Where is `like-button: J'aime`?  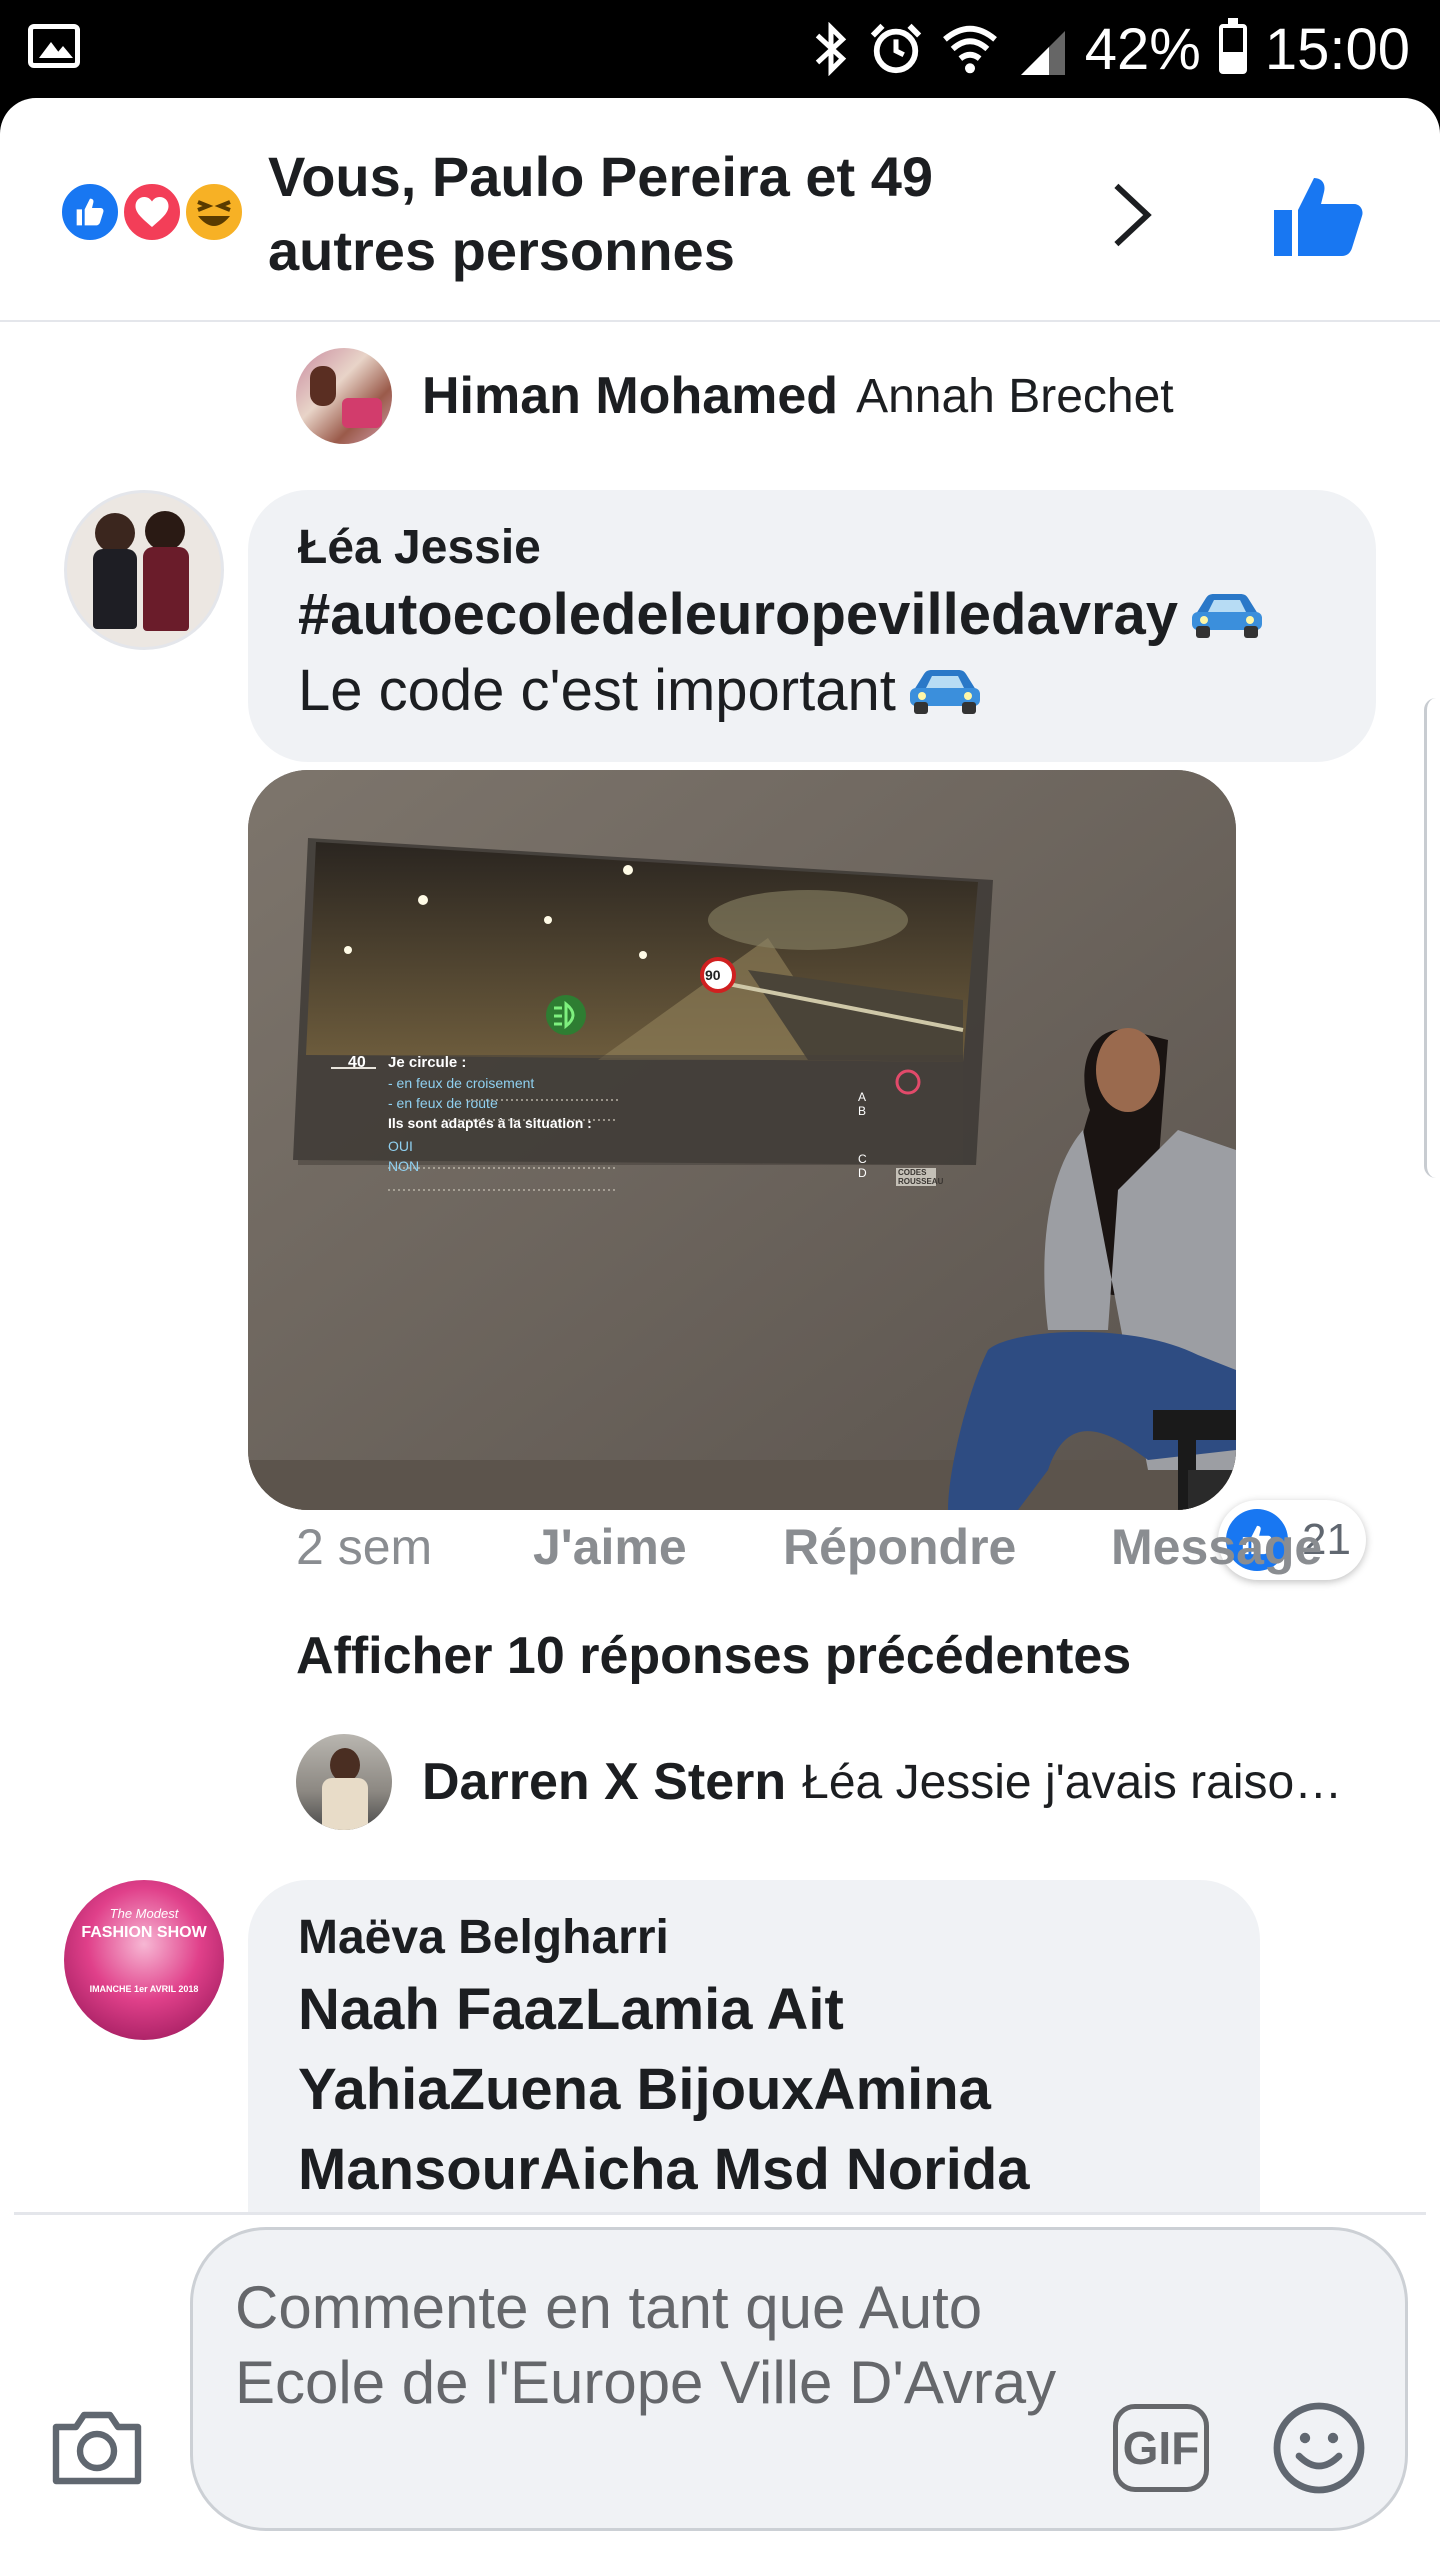 like-button: J'aime is located at coordinates (658, 1547).